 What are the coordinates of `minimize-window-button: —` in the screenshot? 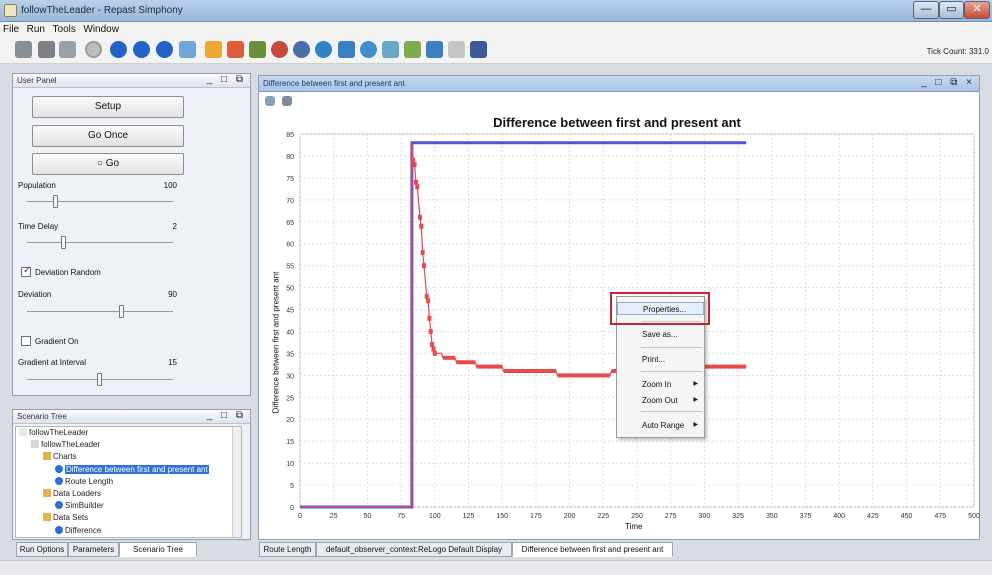 It's located at (926, 10).